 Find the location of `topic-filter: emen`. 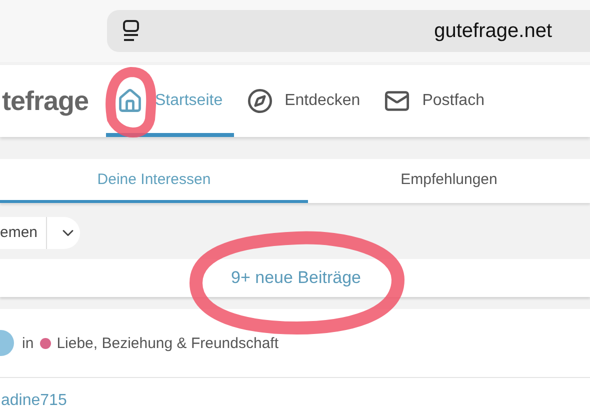

topic-filter: emen is located at coordinates (40, 233).